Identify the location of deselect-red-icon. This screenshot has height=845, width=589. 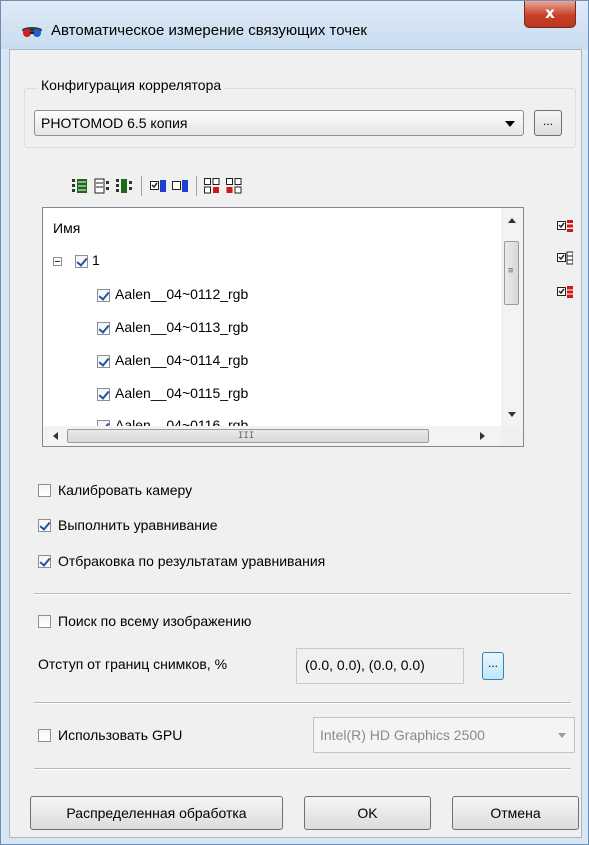
(234, 186).